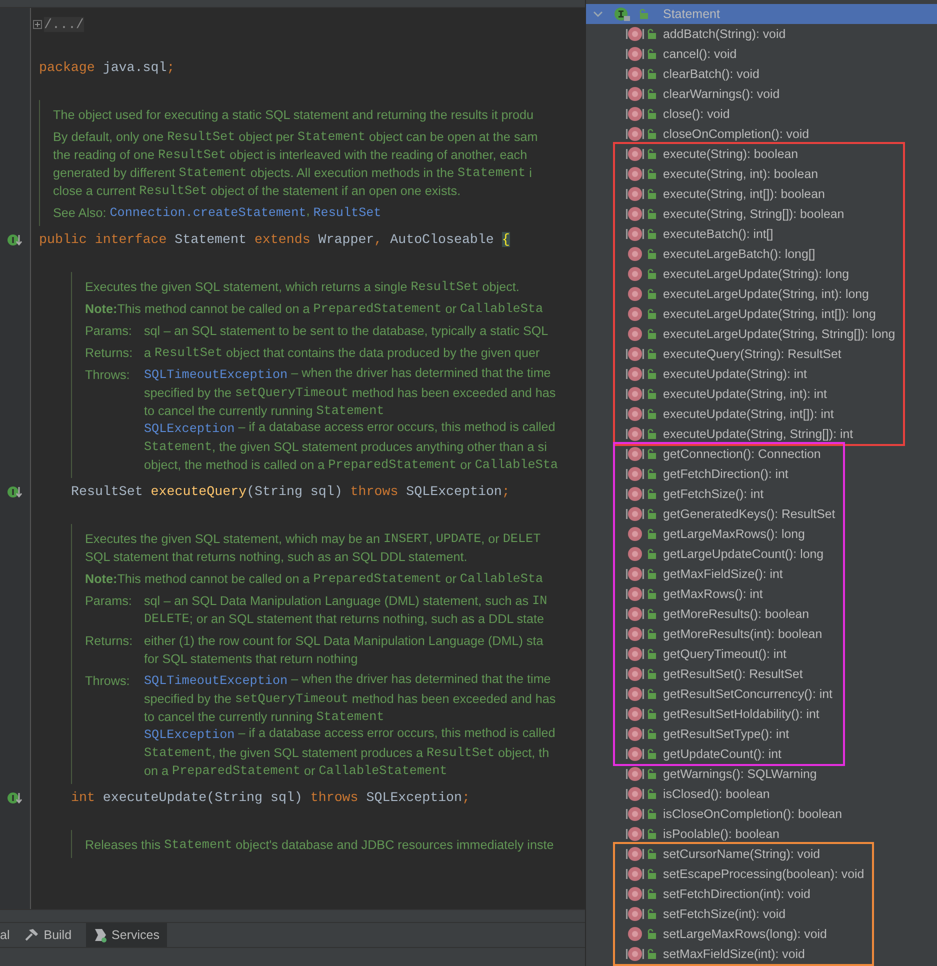 The width and height of the screenshot is (937, 966). What do you see at coordinates (755, 334) in the screenshot?
I see `member-item: executeLargeUpdate(String, String[]): long` at bounding box center [755, 334].